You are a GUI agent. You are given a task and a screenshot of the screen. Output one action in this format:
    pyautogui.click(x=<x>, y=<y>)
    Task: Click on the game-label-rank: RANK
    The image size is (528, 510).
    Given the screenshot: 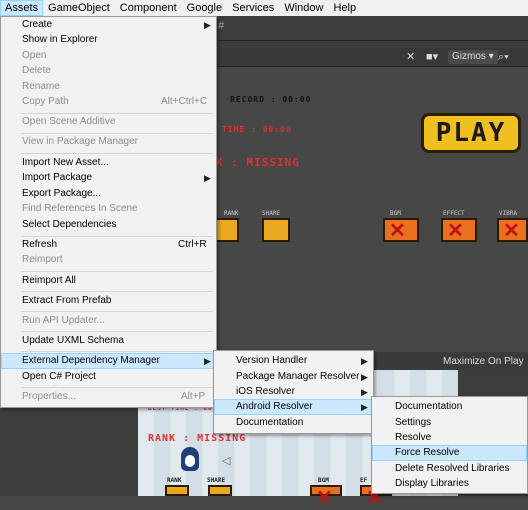 What is the action you would take?
    pyautogui.click(x=174, y=480)
    